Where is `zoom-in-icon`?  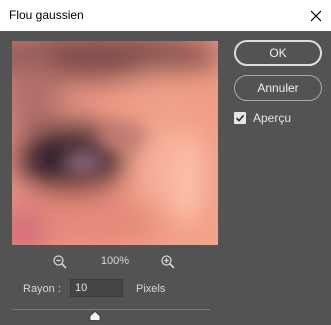 zoom-in-icon is located at coordinates (168, 262).